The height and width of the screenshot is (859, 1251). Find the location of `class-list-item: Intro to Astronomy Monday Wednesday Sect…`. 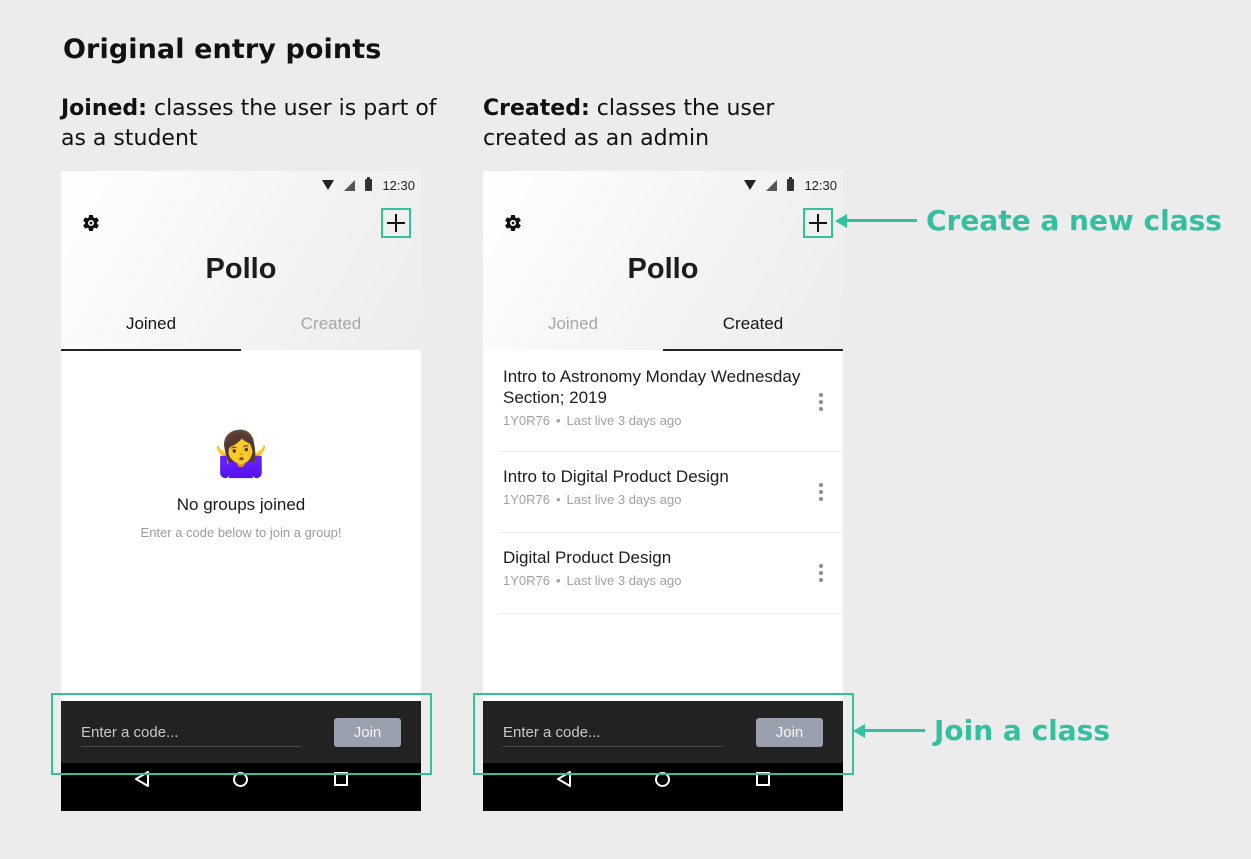

class-list-item: Intro to Astronomy Monday Wednesday Sect… is located at coordinates (671, 402).